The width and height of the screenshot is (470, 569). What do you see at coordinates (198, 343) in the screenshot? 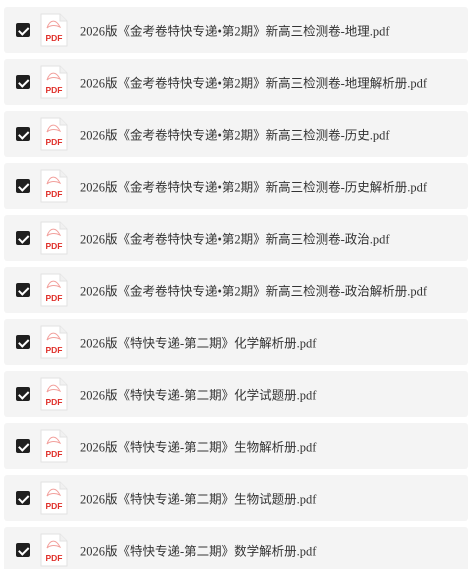
I see `file-name: 2026版《特快专递-第二期》化学解析册.pdf` at bounding box center [198, 343].